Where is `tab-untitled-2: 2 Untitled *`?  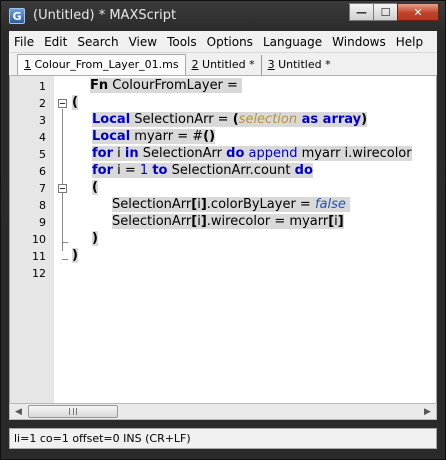 tab-untitled-2: 2 Untitled * is located at coordinates (224, 65).